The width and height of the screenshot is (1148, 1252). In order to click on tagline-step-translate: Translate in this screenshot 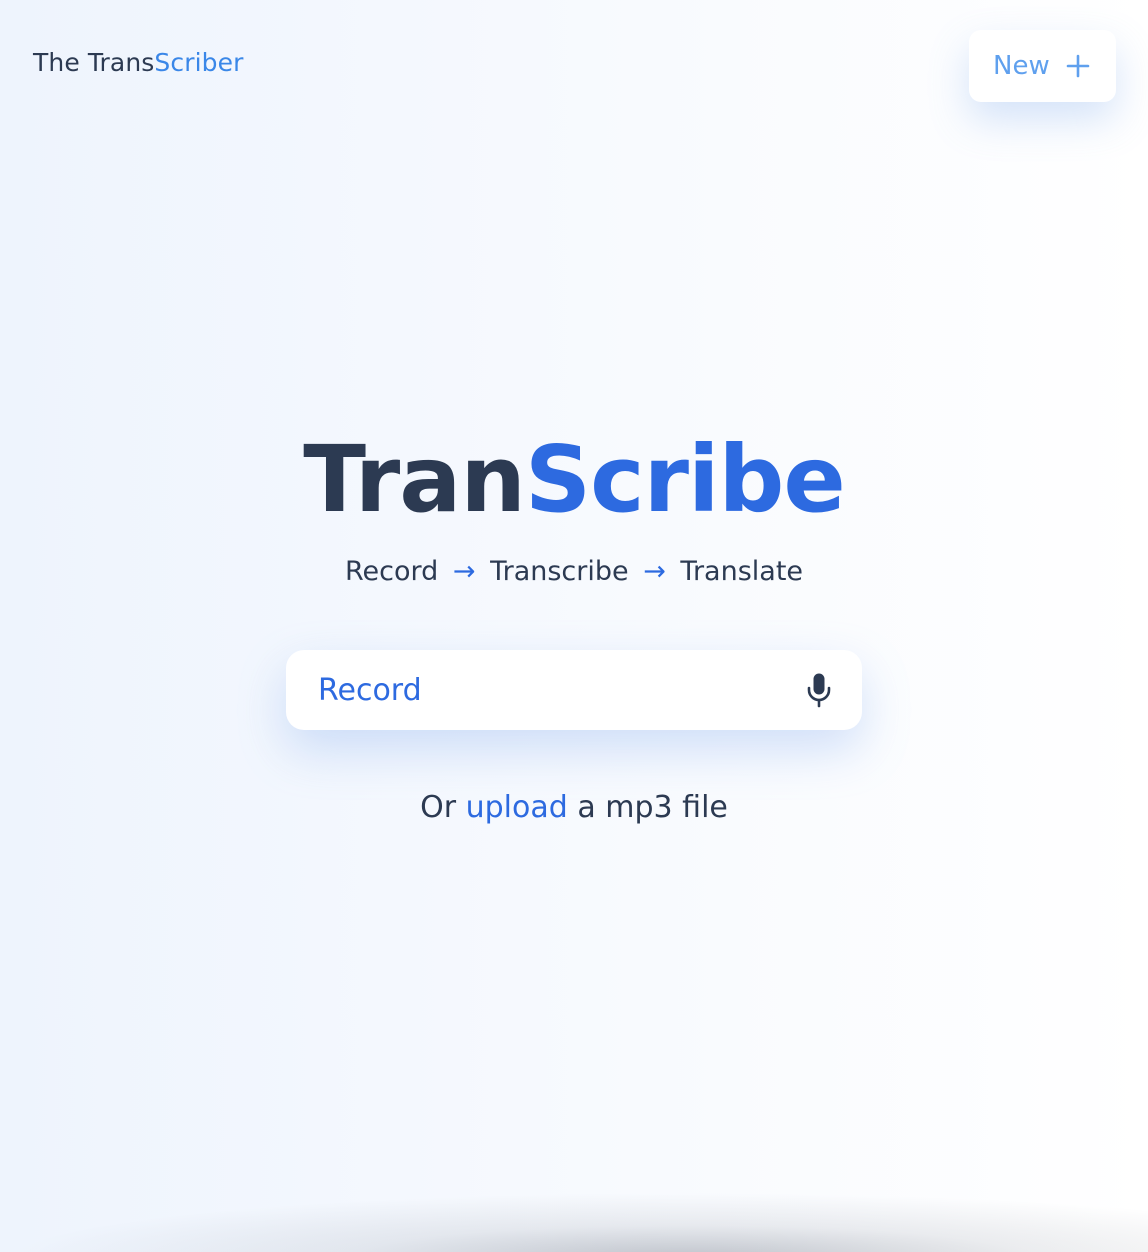, I will do `click(742, 571)`.